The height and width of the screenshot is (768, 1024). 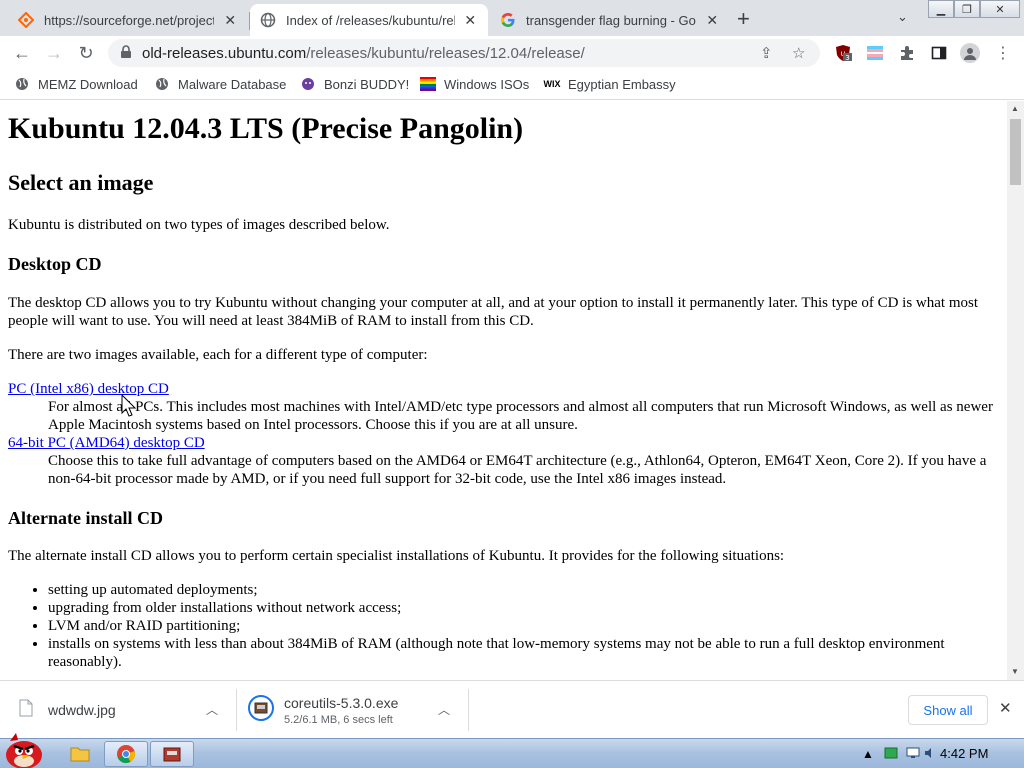 I want to click on taskbar-app-button, so click(x=172, y=754).